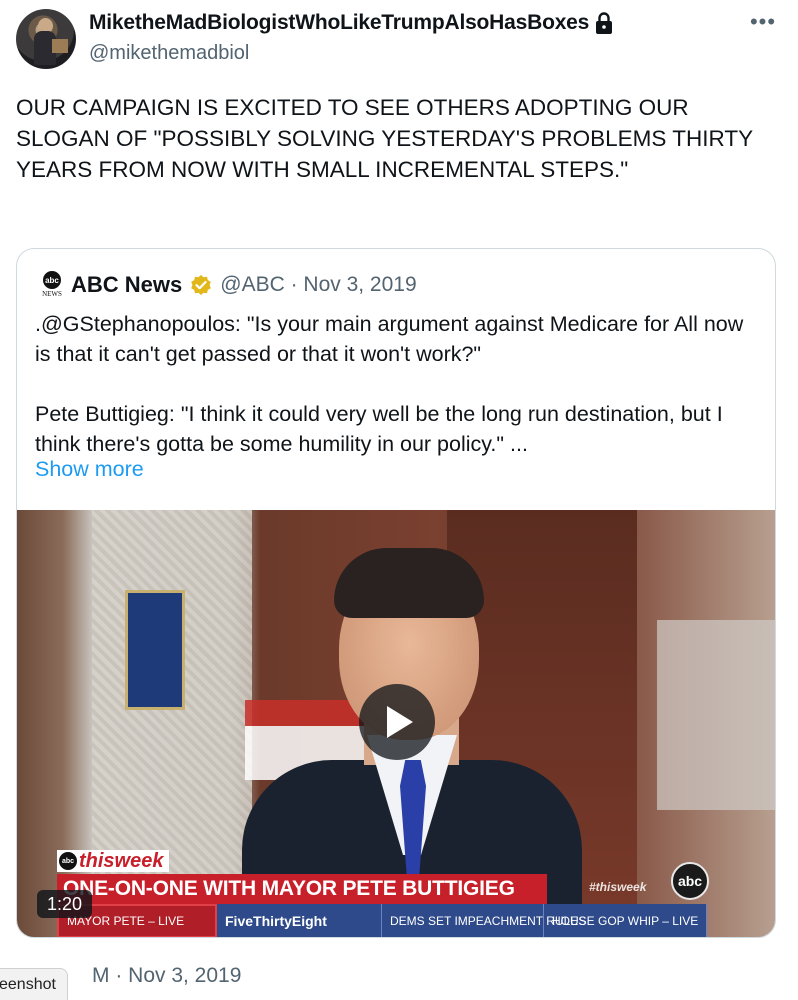  Describe the element at coordinates (60, 46) in the screenshot. I see `avatar-box` at that location.